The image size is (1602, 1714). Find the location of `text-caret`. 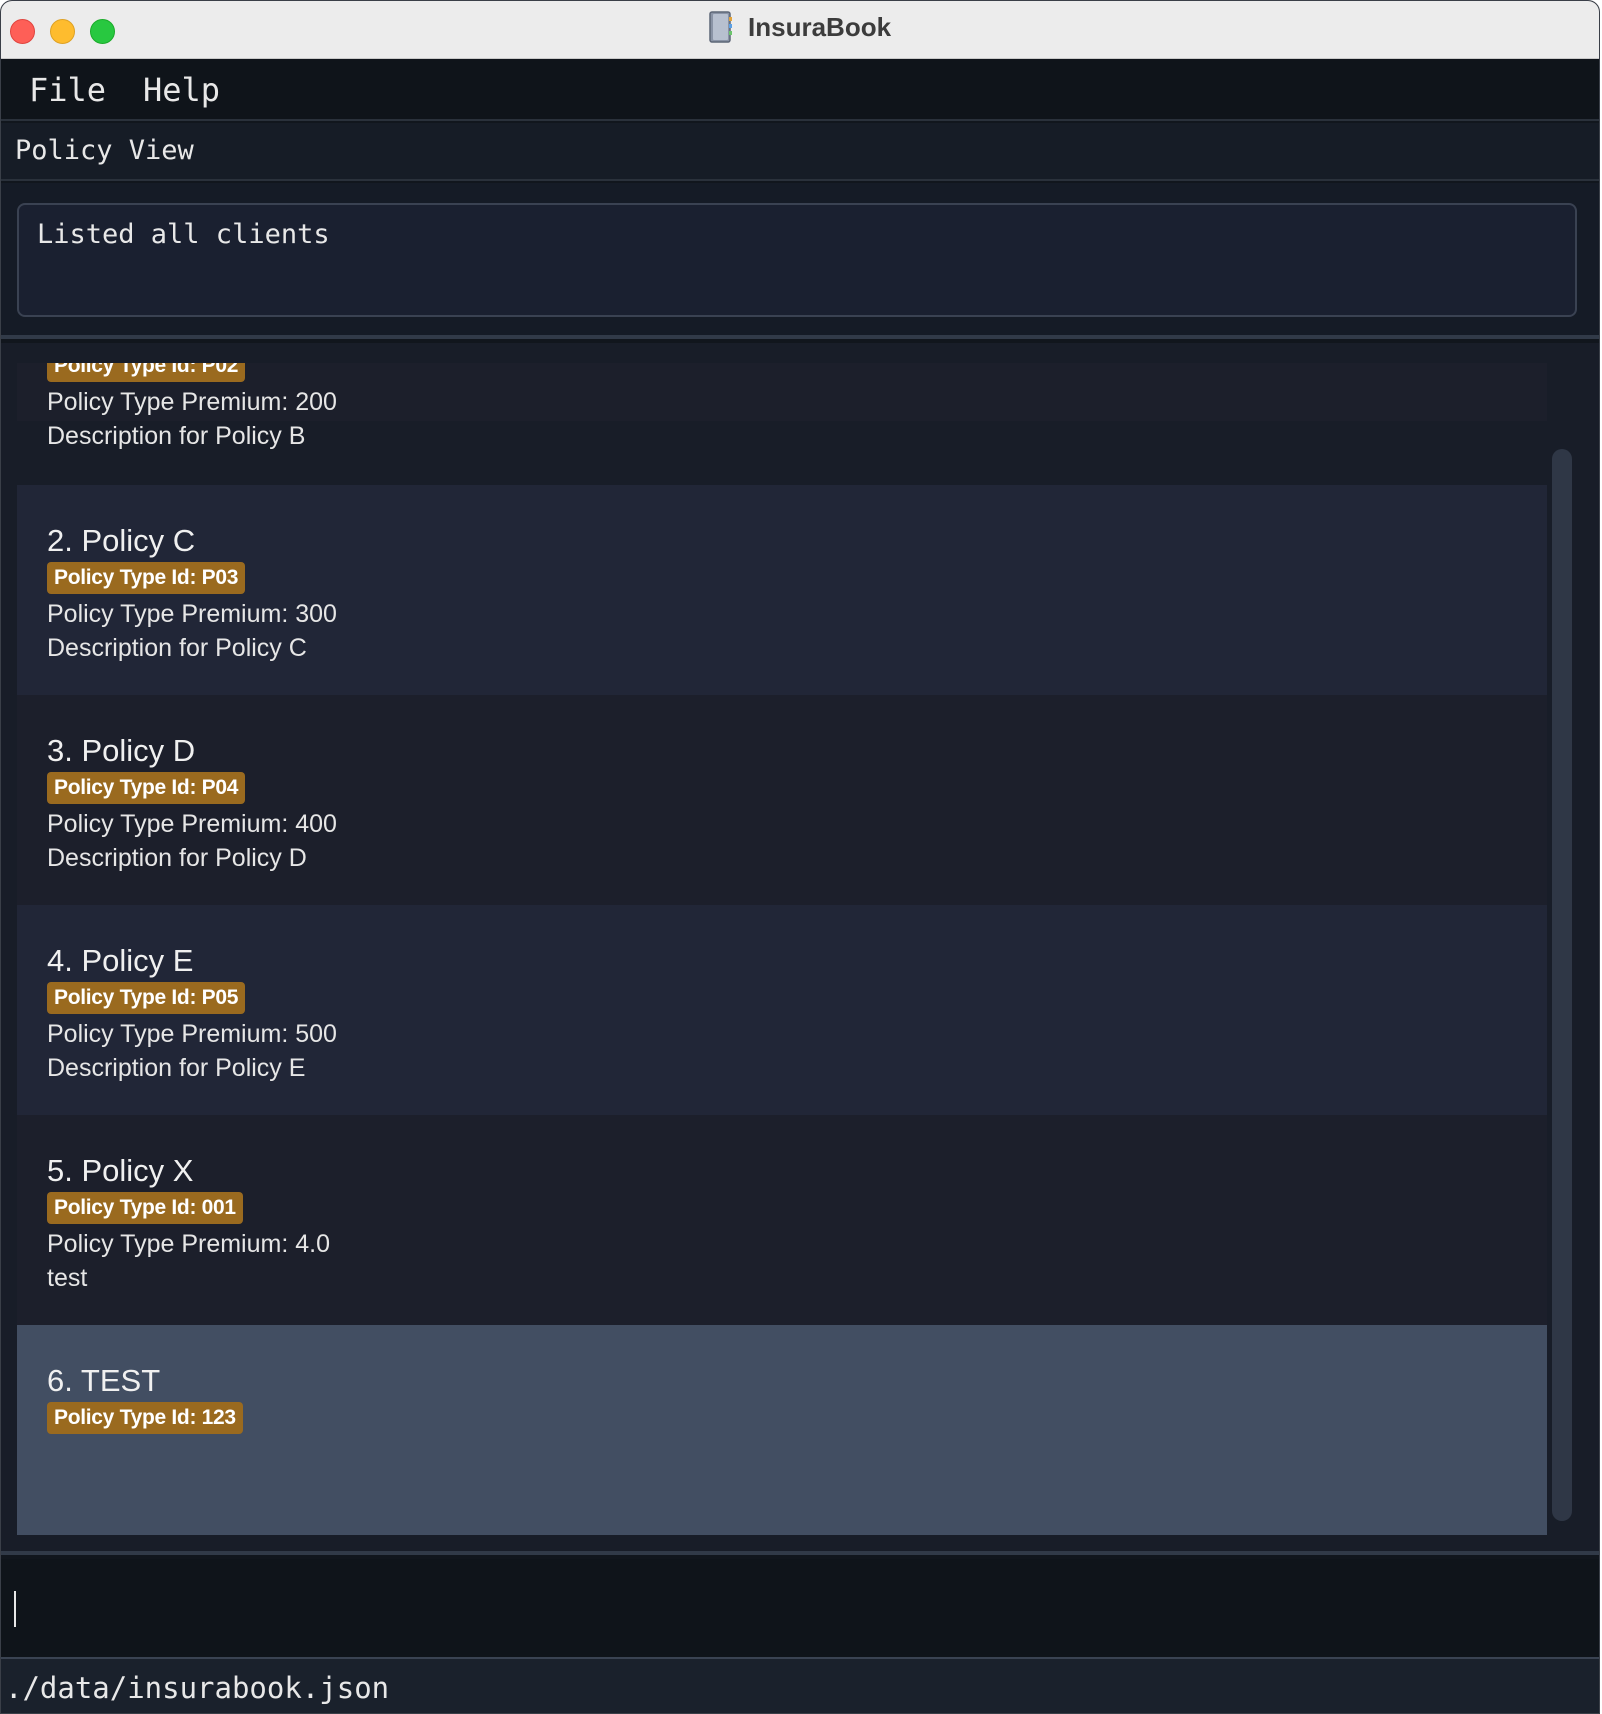

text-caret is located at coordinates (15, 1609).